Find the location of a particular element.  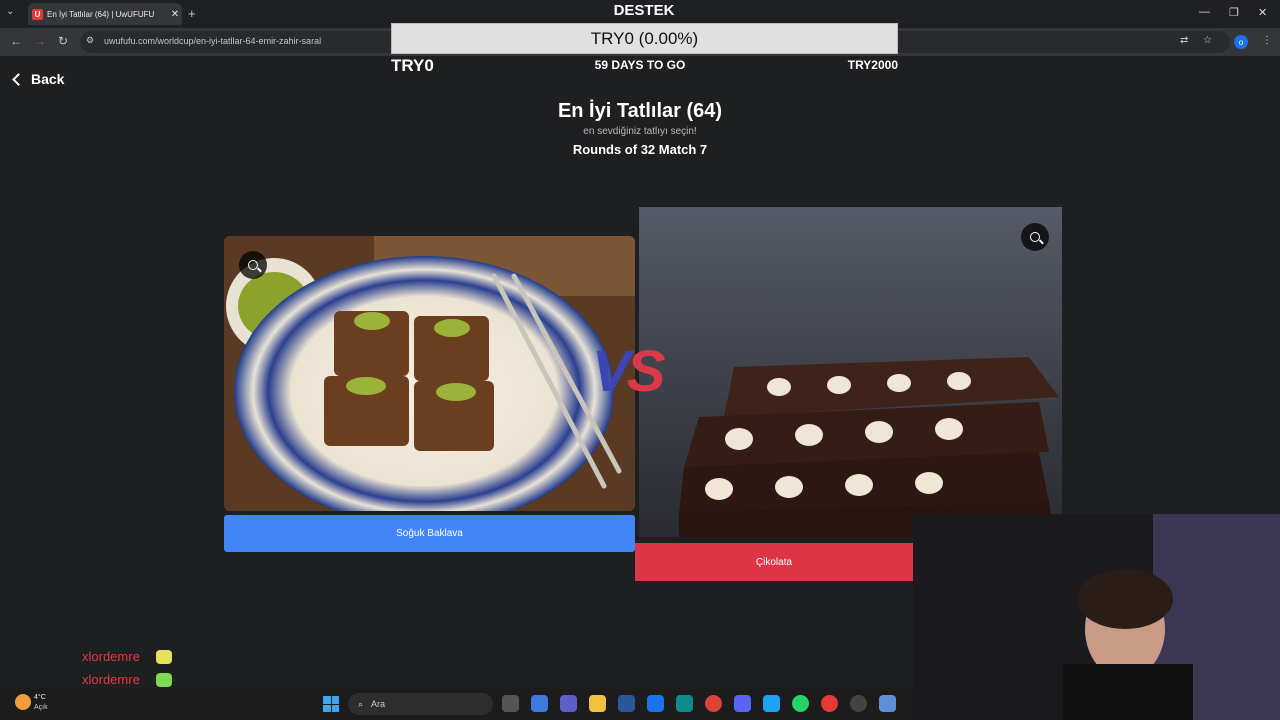

tab-close-icon: ✕ is located at coordinates (175, 14).